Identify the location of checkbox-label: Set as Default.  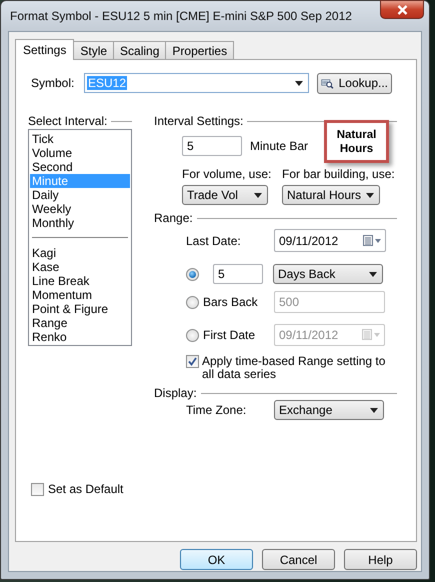
(86, 489).